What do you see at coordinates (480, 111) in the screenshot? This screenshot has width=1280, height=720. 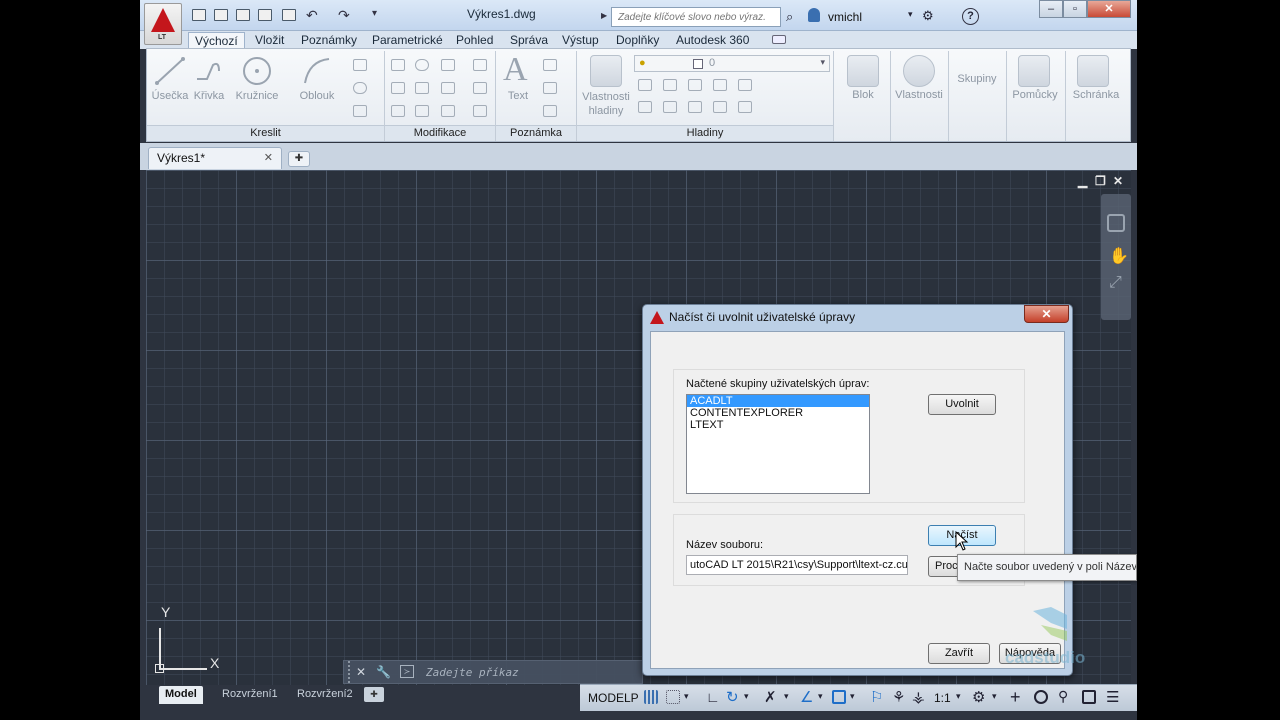 I see `offset-icon` at bounding box center [480, 111].